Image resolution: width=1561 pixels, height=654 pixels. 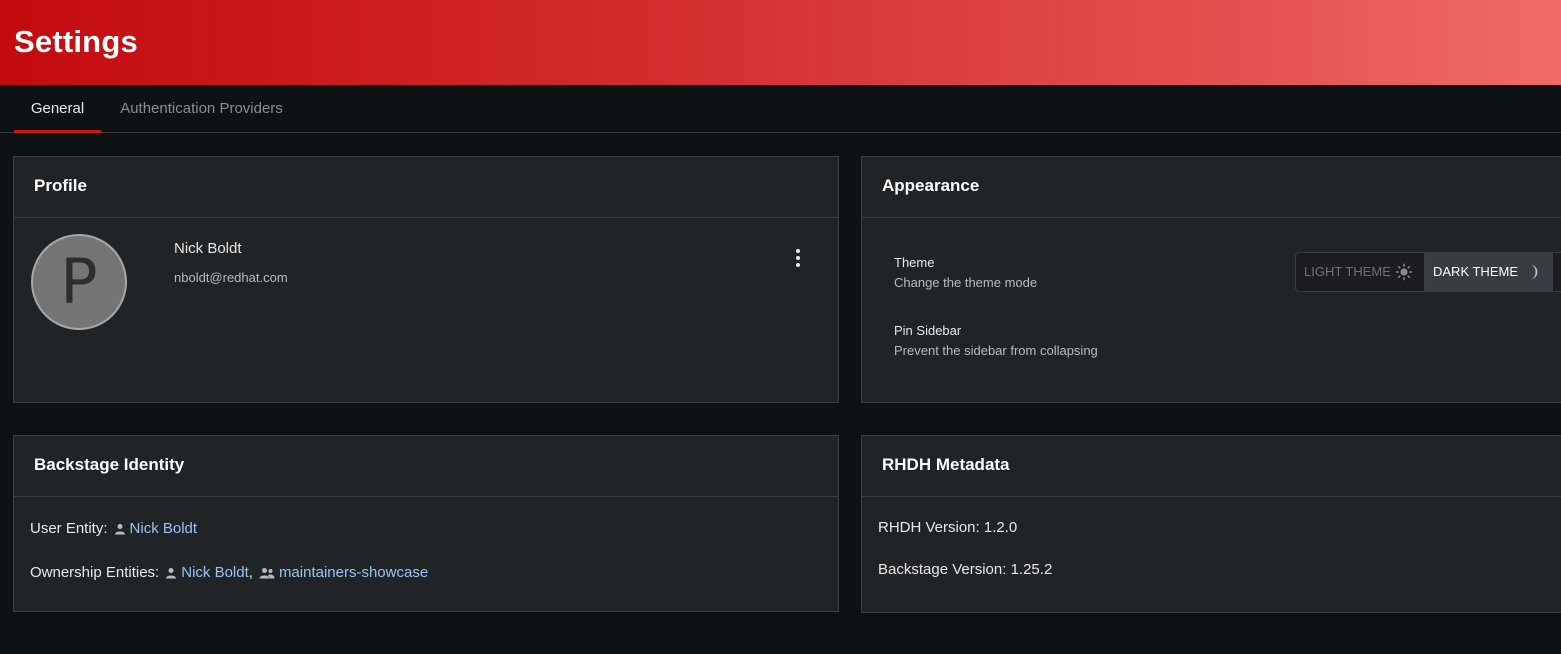 I want to click on ownership-entity-link-group: maintainers-showcase, so click(x=353, y=572).